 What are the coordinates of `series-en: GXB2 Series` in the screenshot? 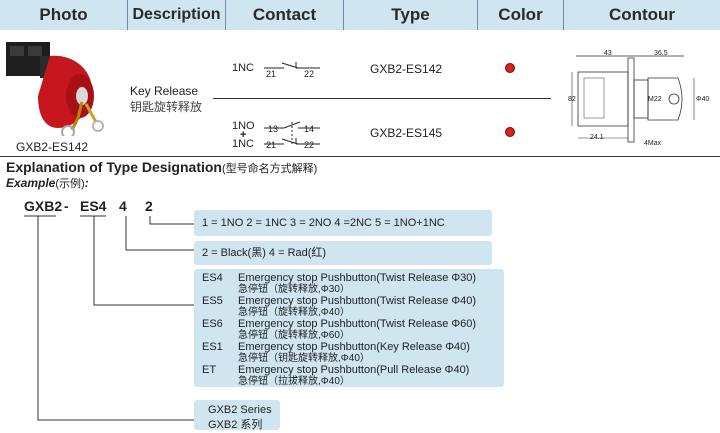 It's located at (240, 410).